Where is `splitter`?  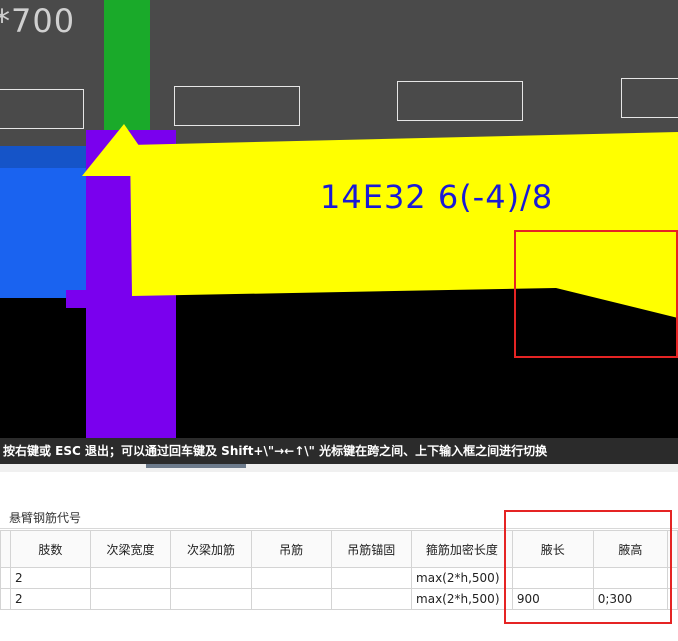 splitter is located at coordinates (339, 468).